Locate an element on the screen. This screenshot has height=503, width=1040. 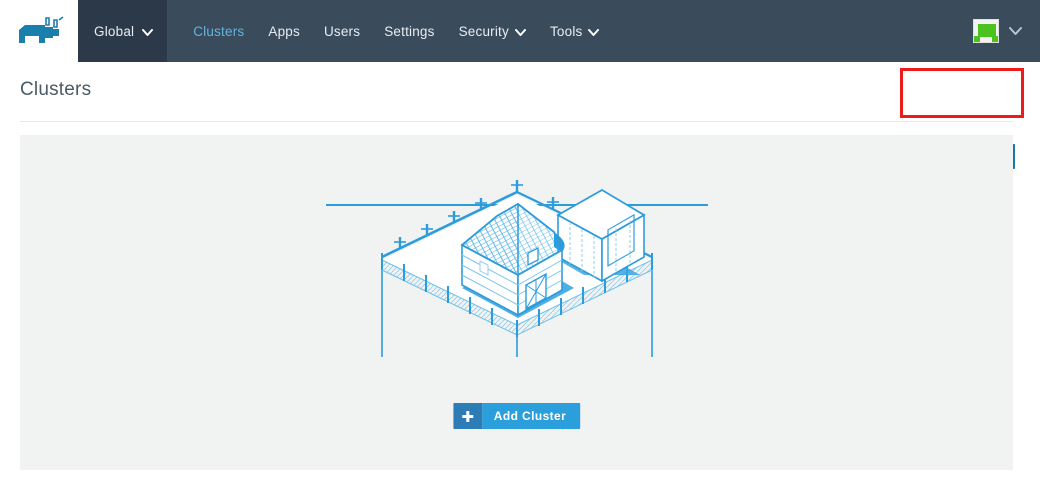
page-title: Clusters is located at coordinates (56, 89).